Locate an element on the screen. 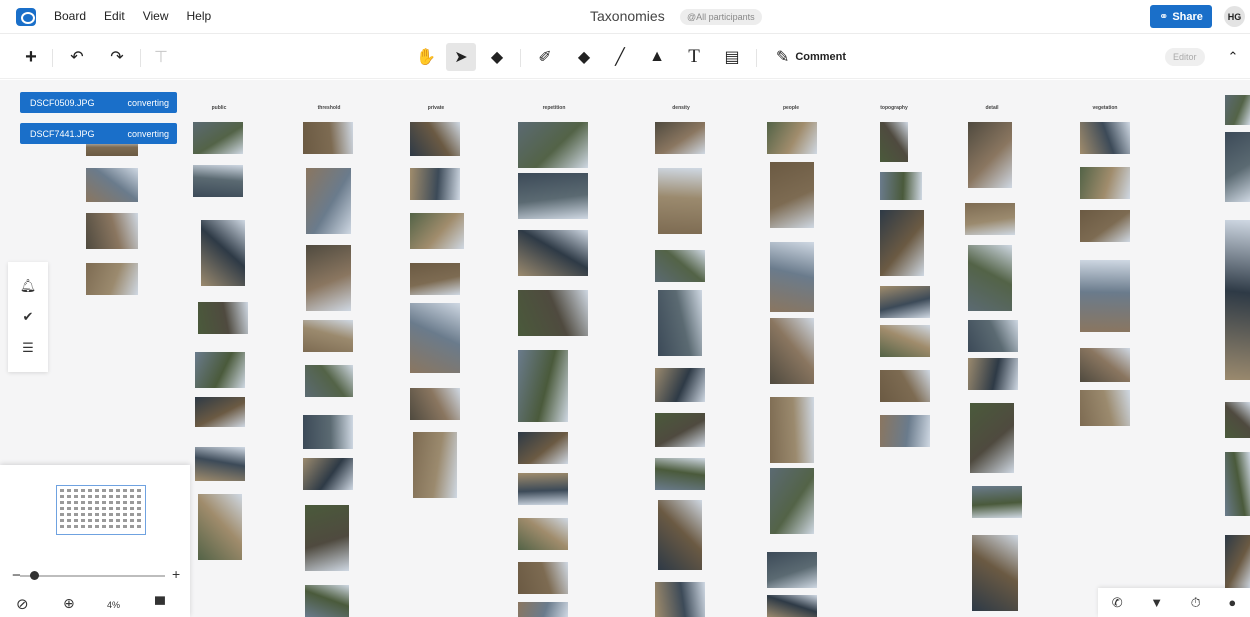 The height and width of the screenshot is (617, 1250). list-icon: ☰ is located at coordinates (28, 348).